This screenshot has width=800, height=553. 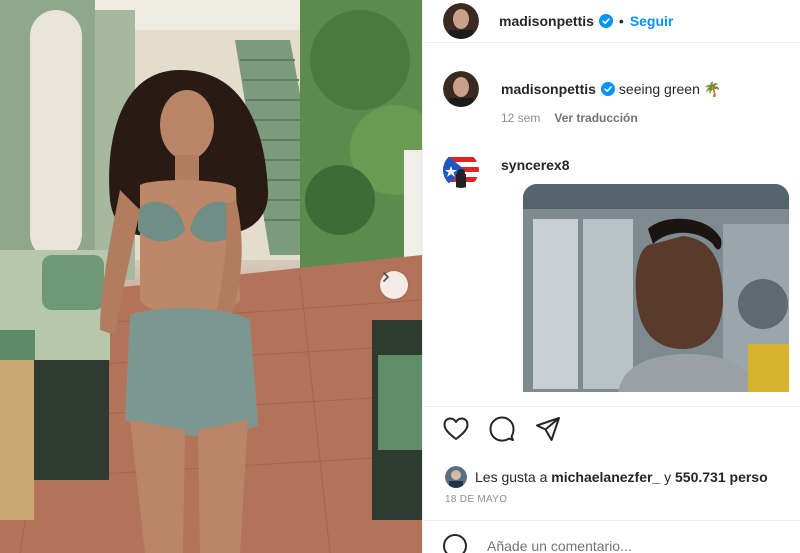 I want to click on likes-middle: y, so click(x=668, y=477).